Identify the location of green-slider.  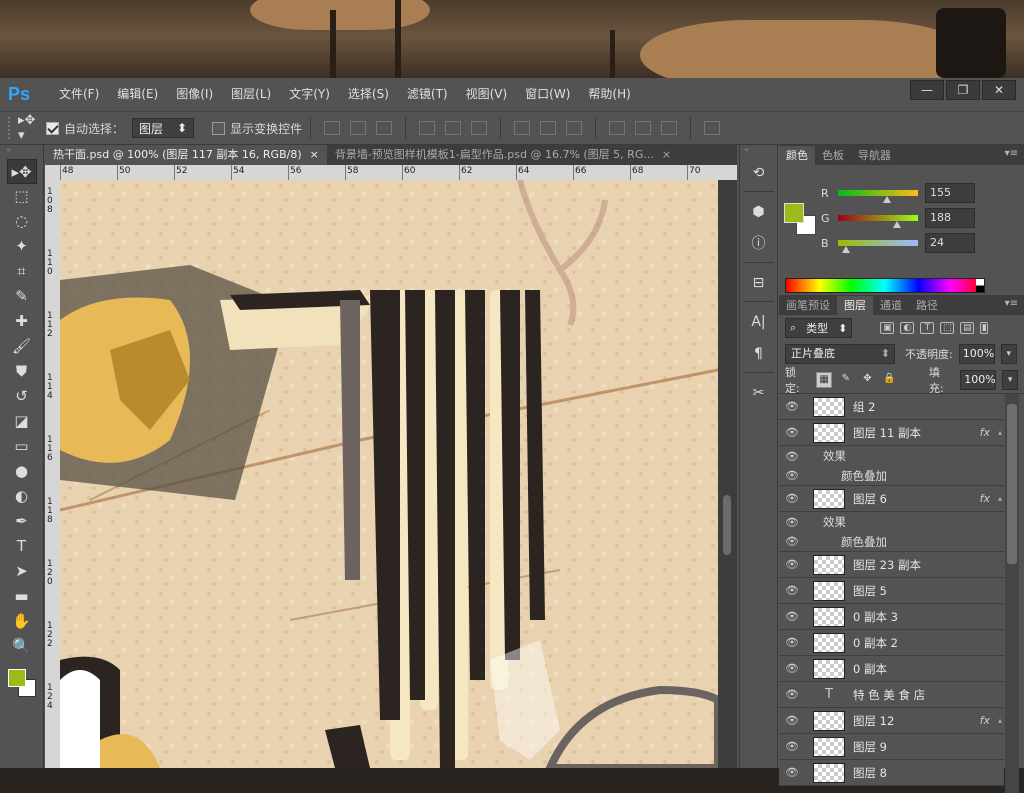
(878, 221).